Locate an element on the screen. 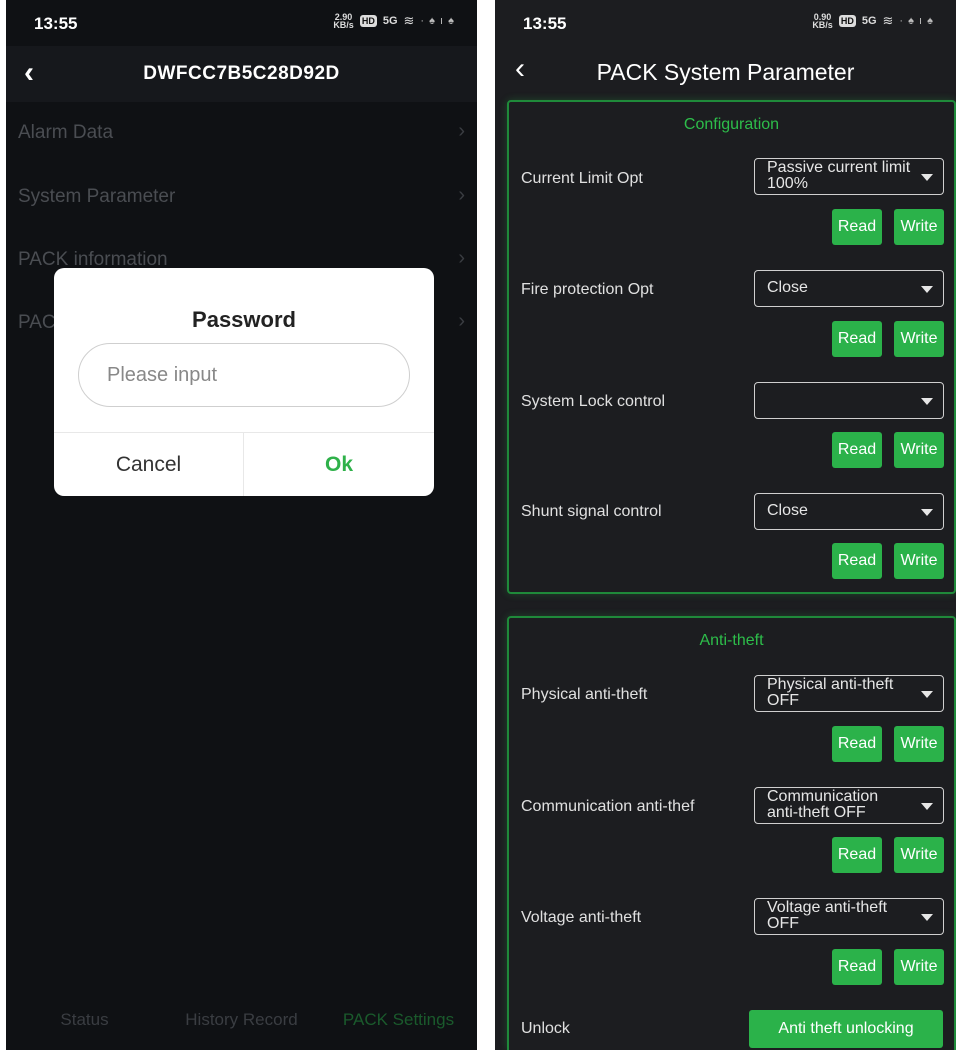  section-title: Anti-theft is located at coordinates (731, 640).